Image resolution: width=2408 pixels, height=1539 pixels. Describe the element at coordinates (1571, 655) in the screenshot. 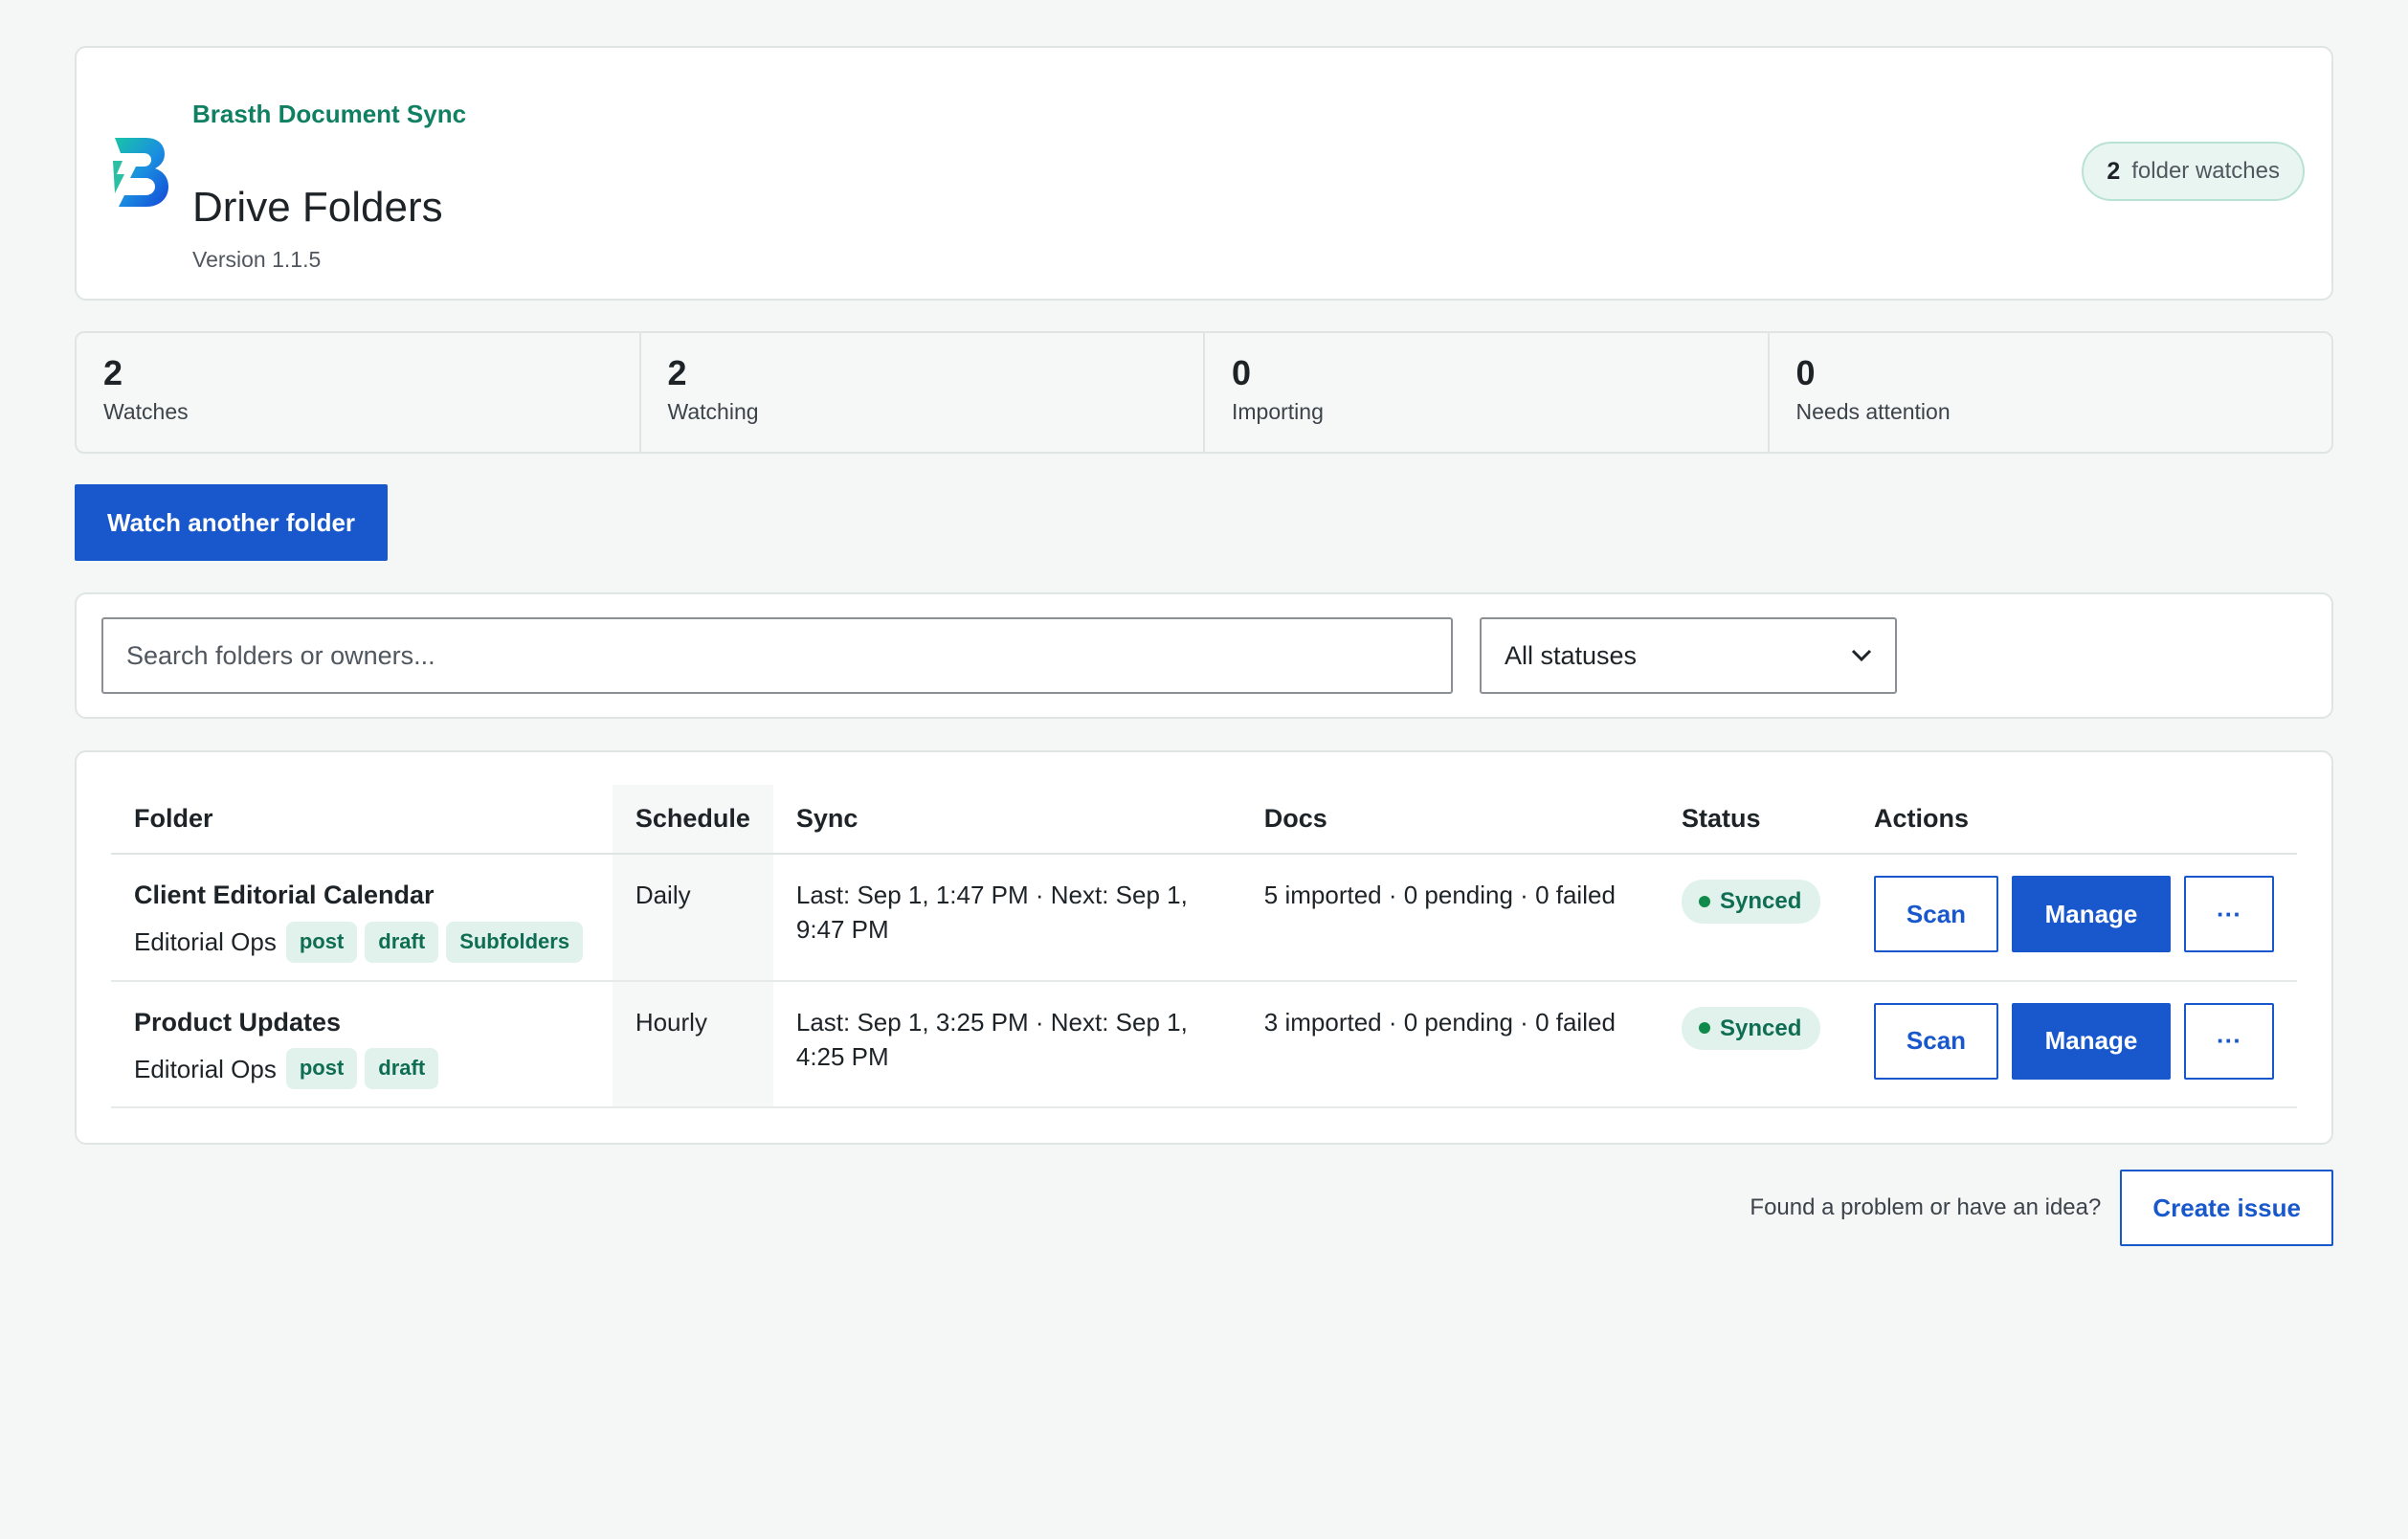

I see `status-filter-value: All statuses` at that location.